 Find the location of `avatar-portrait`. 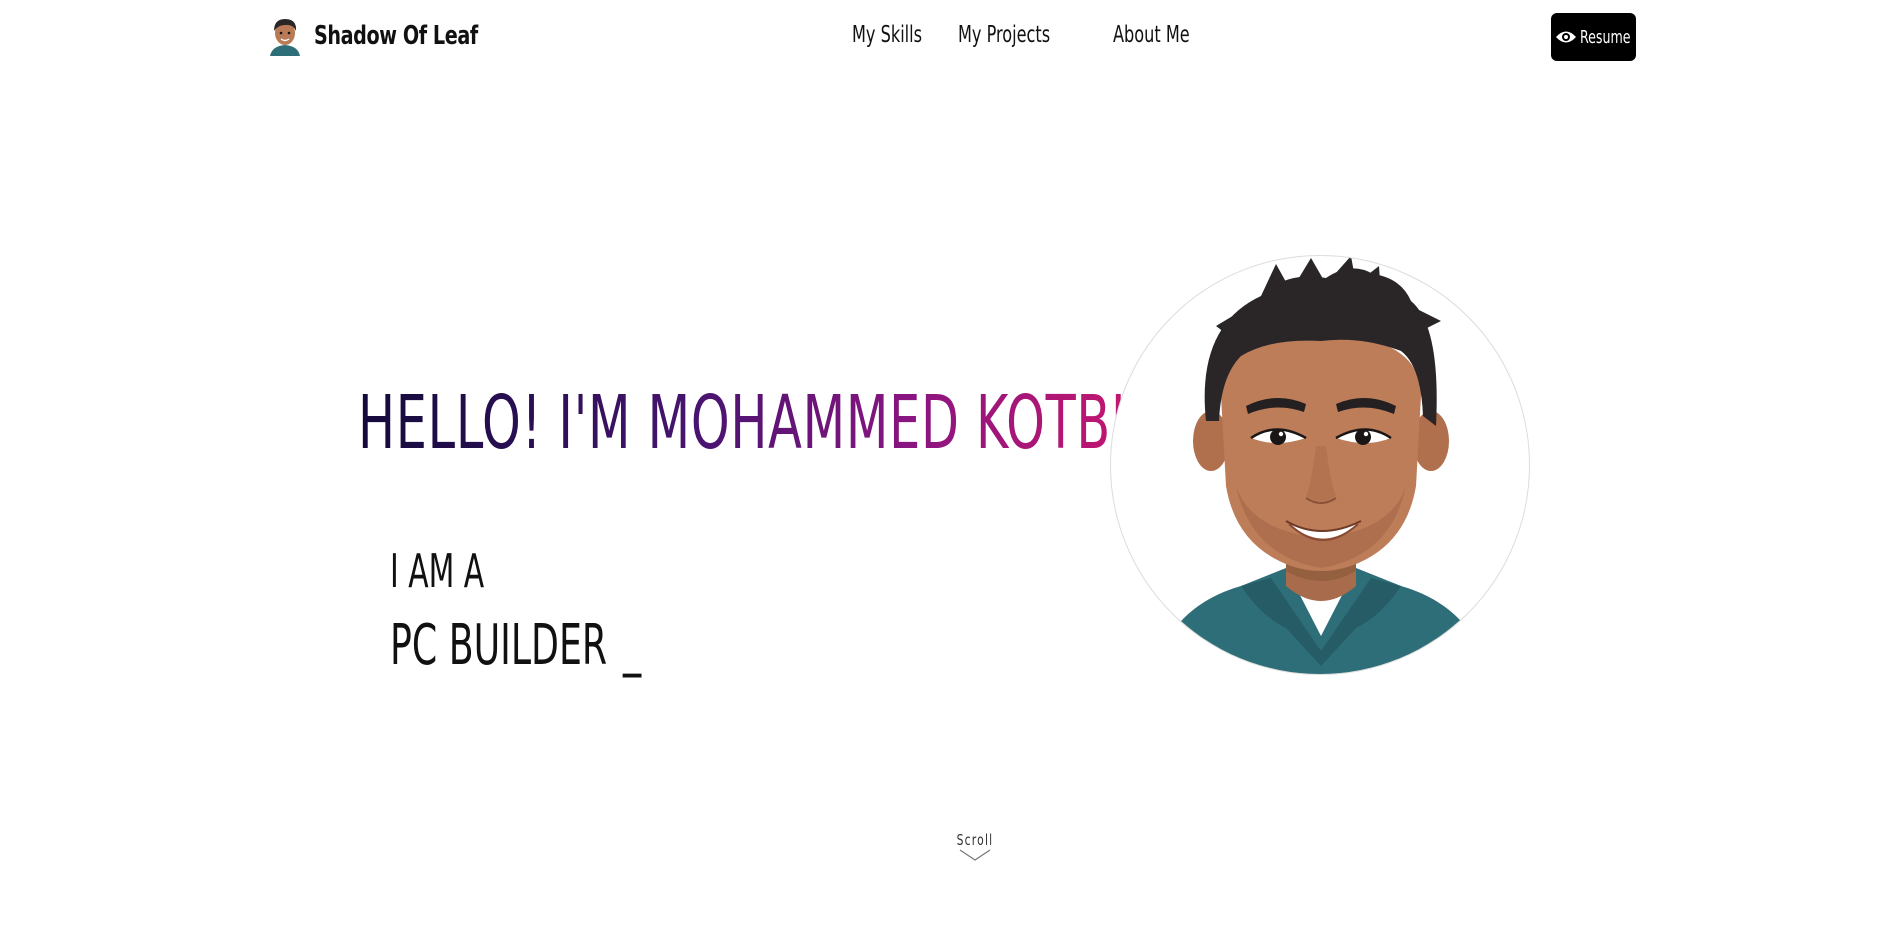

avatar-portrait is located at coordinates (1321, 465).